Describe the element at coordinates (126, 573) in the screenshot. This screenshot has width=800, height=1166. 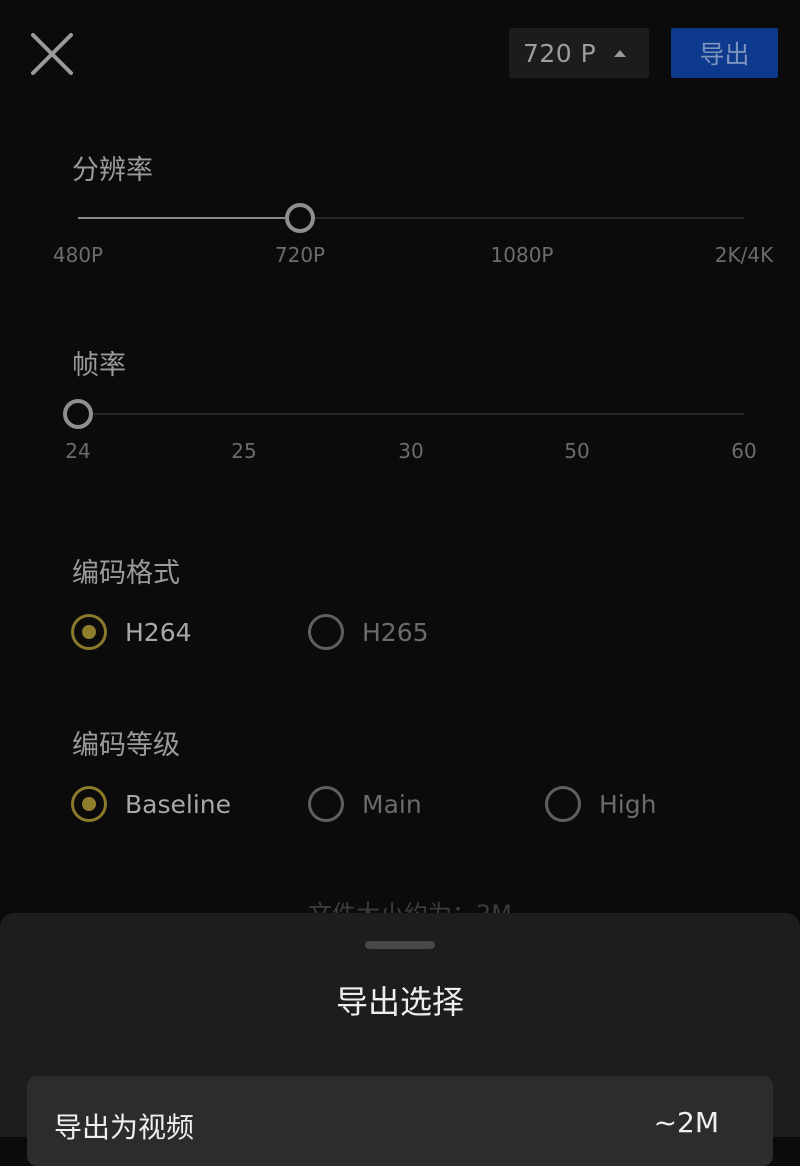
I see `codec-title: 编码格式` at that location.